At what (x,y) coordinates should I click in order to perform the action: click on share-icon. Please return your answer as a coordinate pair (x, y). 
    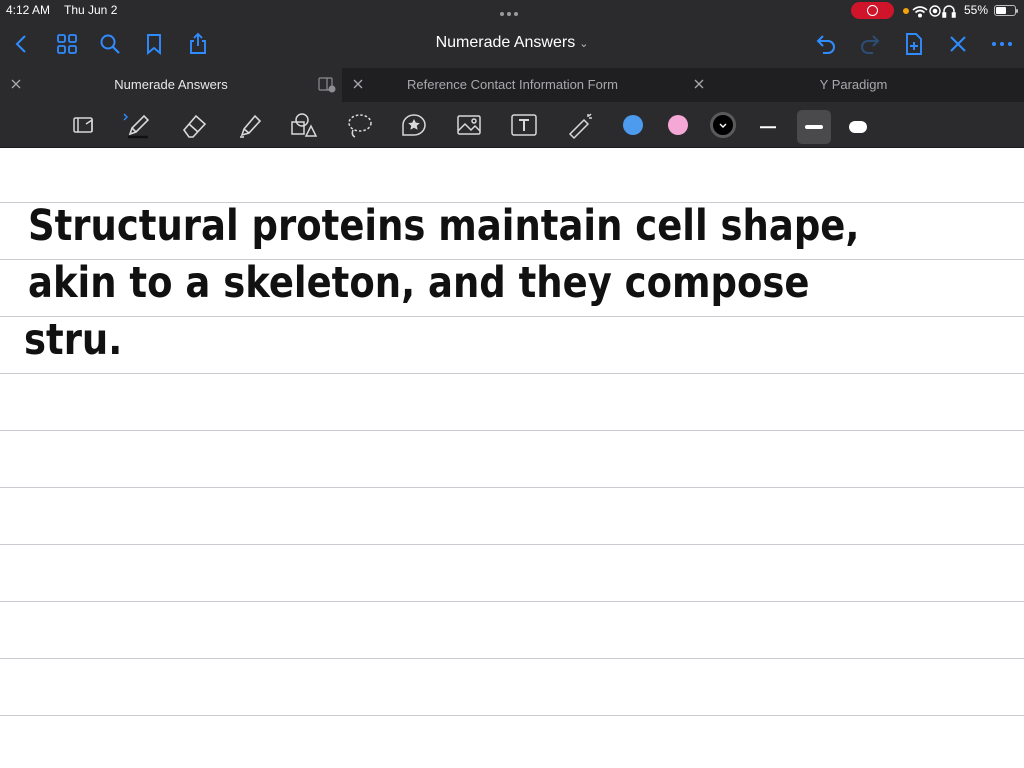
    Looking at the image, I should click on (198, 44).